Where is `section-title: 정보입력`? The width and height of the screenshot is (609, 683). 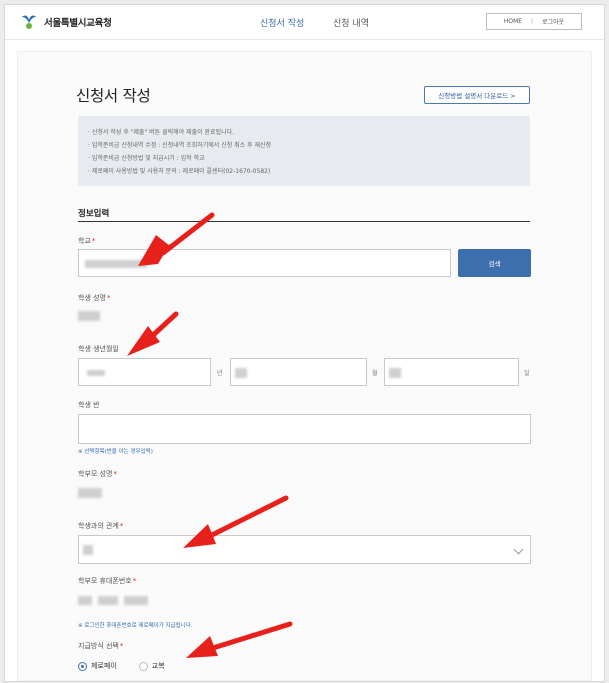 section-title: 정보입력 is located at coordinates (94, 214).